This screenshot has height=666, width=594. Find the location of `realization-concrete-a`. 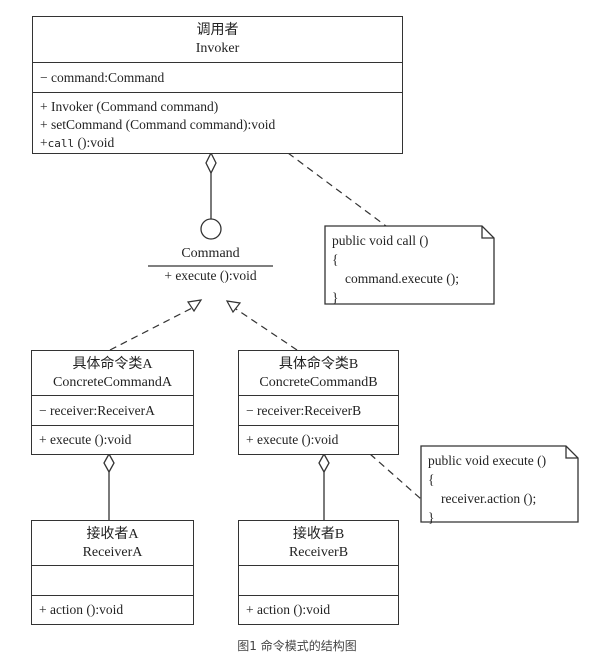

realization-concrete-a is located at coordinates (156, 325).